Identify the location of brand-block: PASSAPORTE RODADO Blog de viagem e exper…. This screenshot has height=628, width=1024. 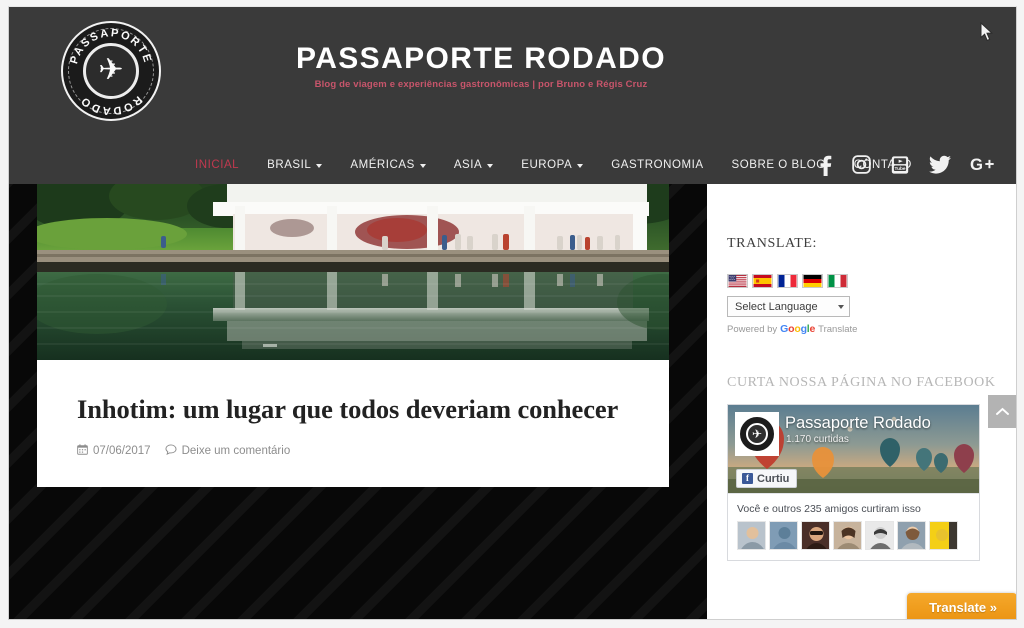
(481, 66).